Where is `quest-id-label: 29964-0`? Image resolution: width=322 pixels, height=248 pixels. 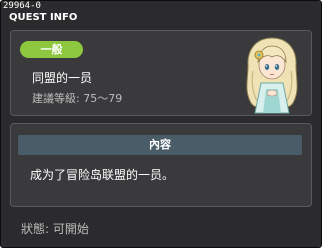
quest-id-label: 29964-0 is located at coordinates (22, 6).